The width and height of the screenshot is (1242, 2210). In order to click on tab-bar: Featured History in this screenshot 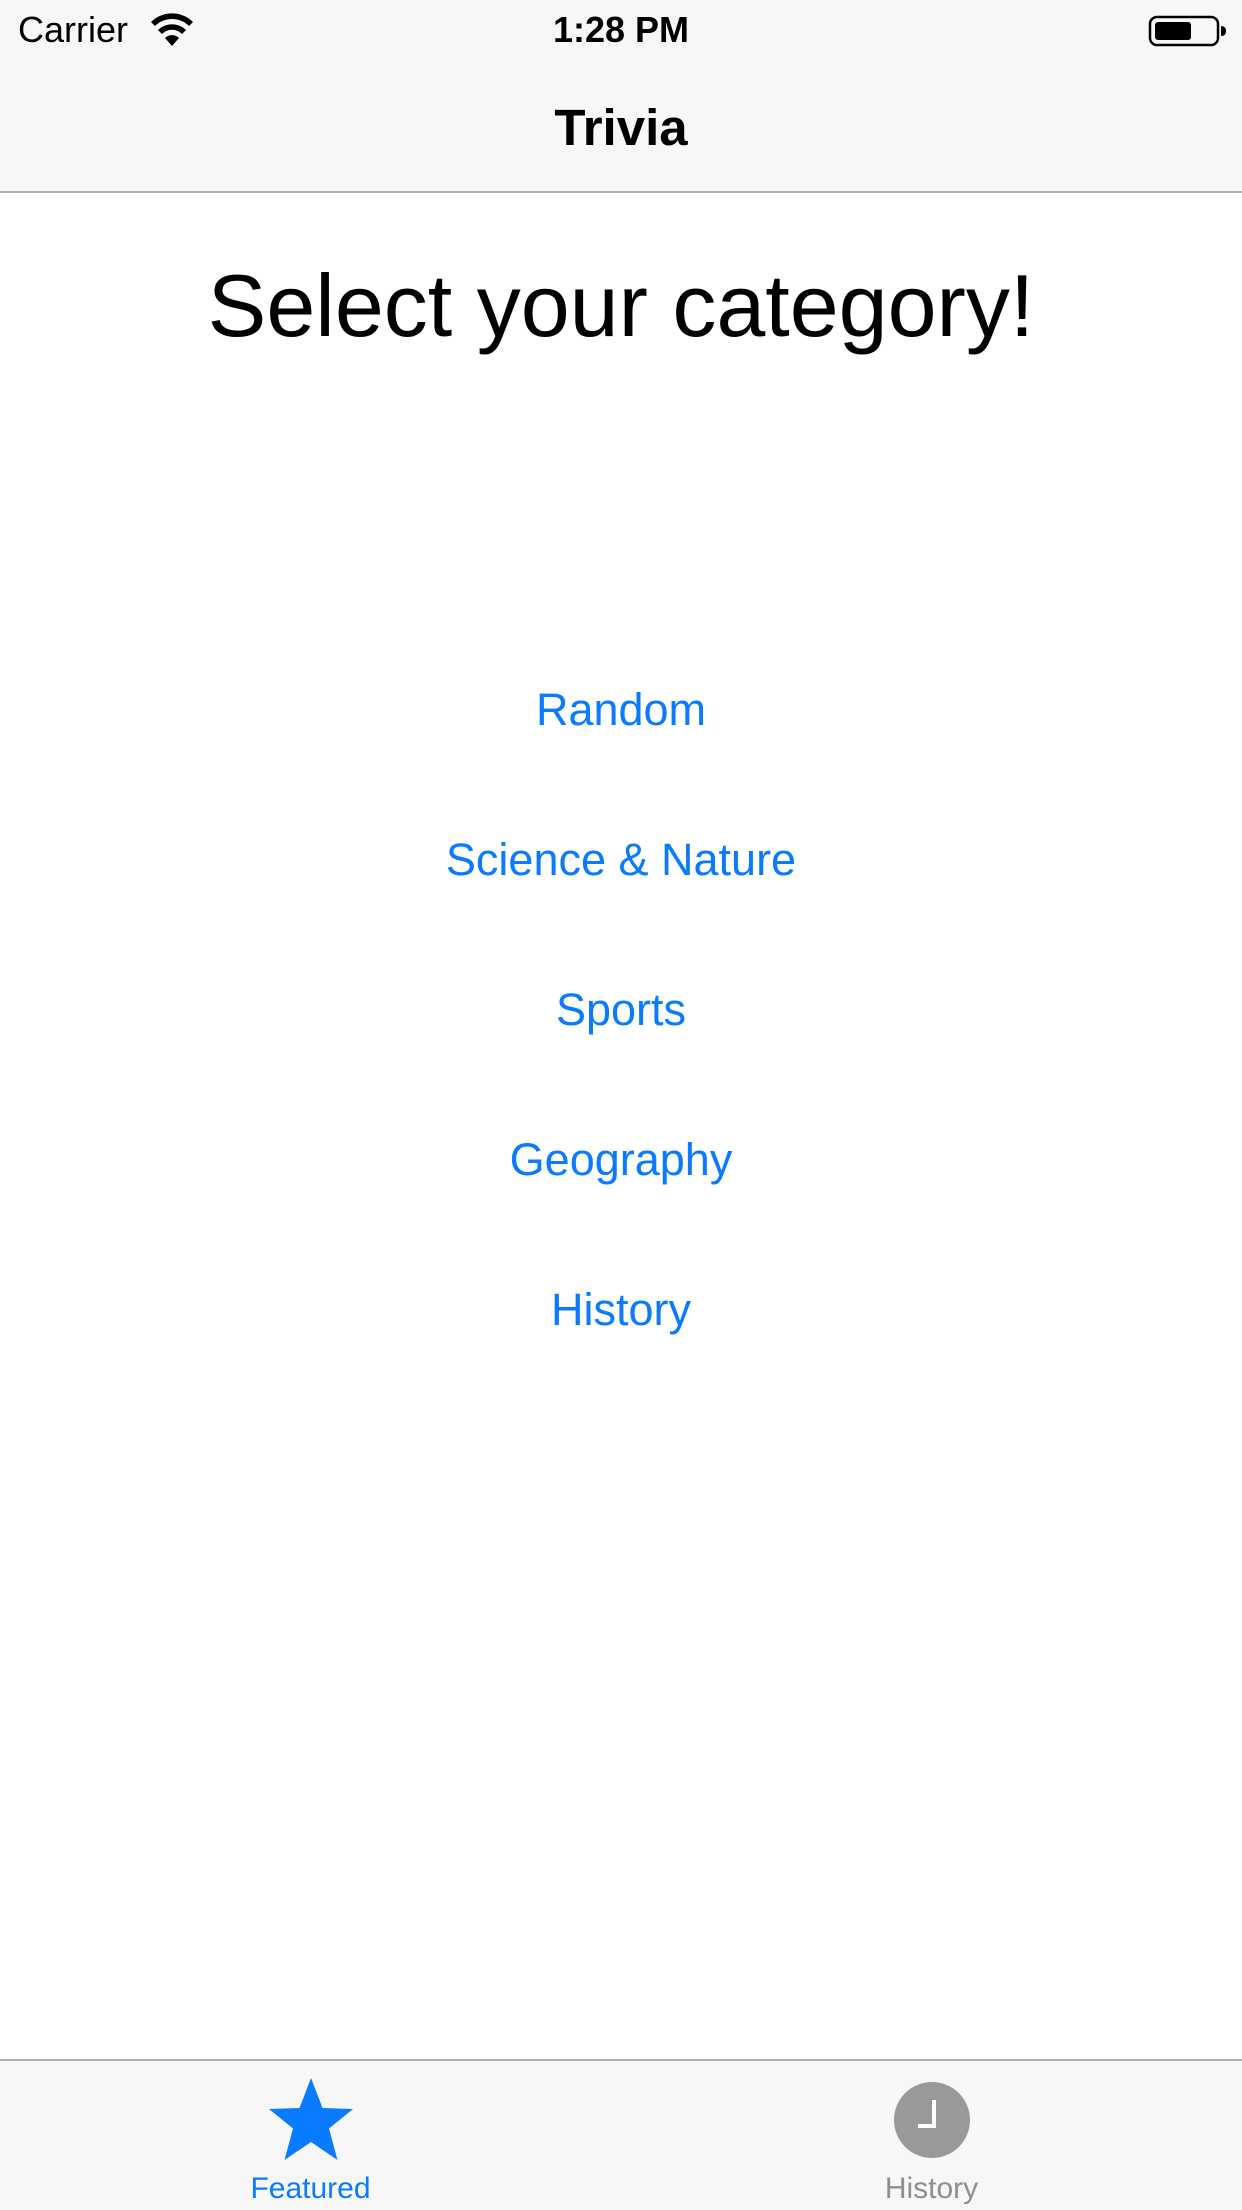, I will do `click(621, 2134)`.